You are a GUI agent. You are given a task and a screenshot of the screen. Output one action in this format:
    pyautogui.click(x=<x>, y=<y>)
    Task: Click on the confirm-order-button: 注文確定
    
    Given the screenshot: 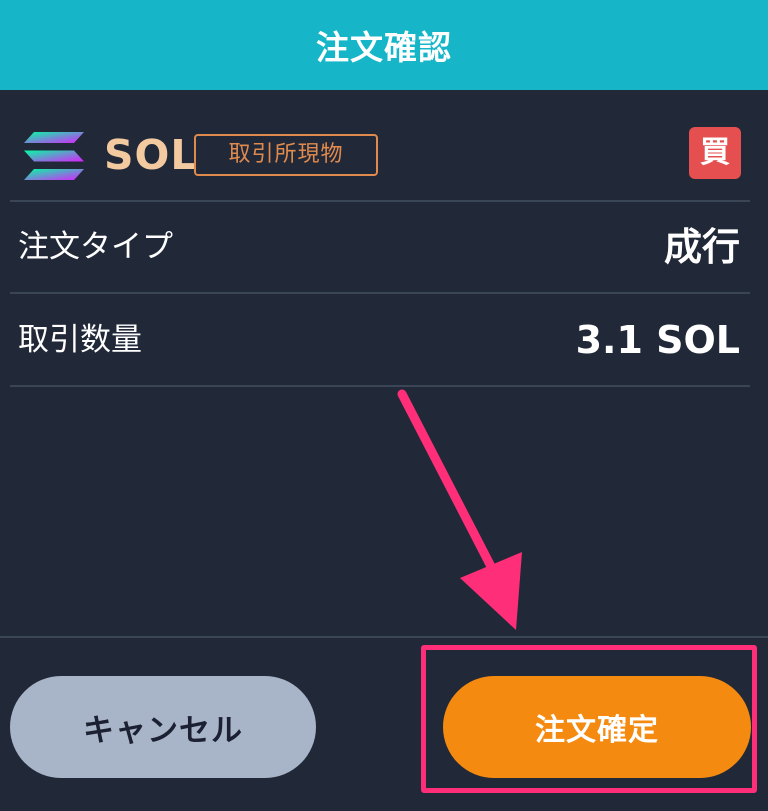 What is the action you would take?
    pyautogui.click(x=597, y=727)
    